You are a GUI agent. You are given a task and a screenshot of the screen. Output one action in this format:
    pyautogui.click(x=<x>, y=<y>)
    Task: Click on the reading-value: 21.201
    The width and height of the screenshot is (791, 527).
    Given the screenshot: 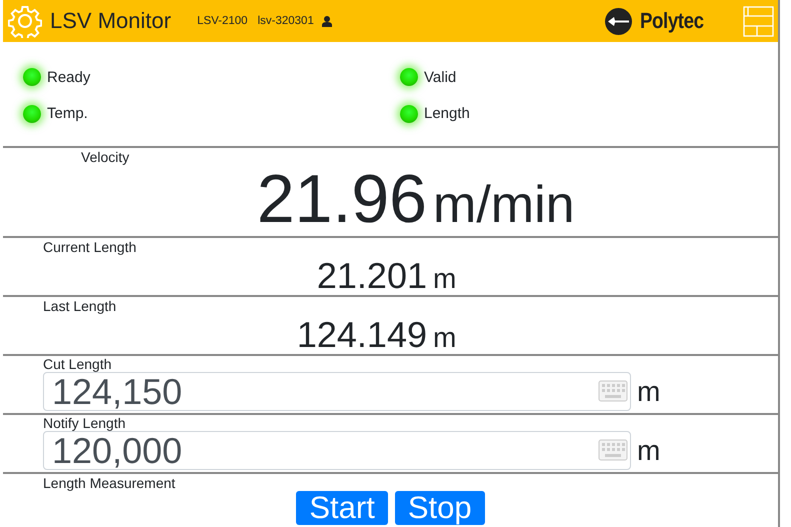 What is the action you would take?
    pyautogui.click(x=371, y=276)
    